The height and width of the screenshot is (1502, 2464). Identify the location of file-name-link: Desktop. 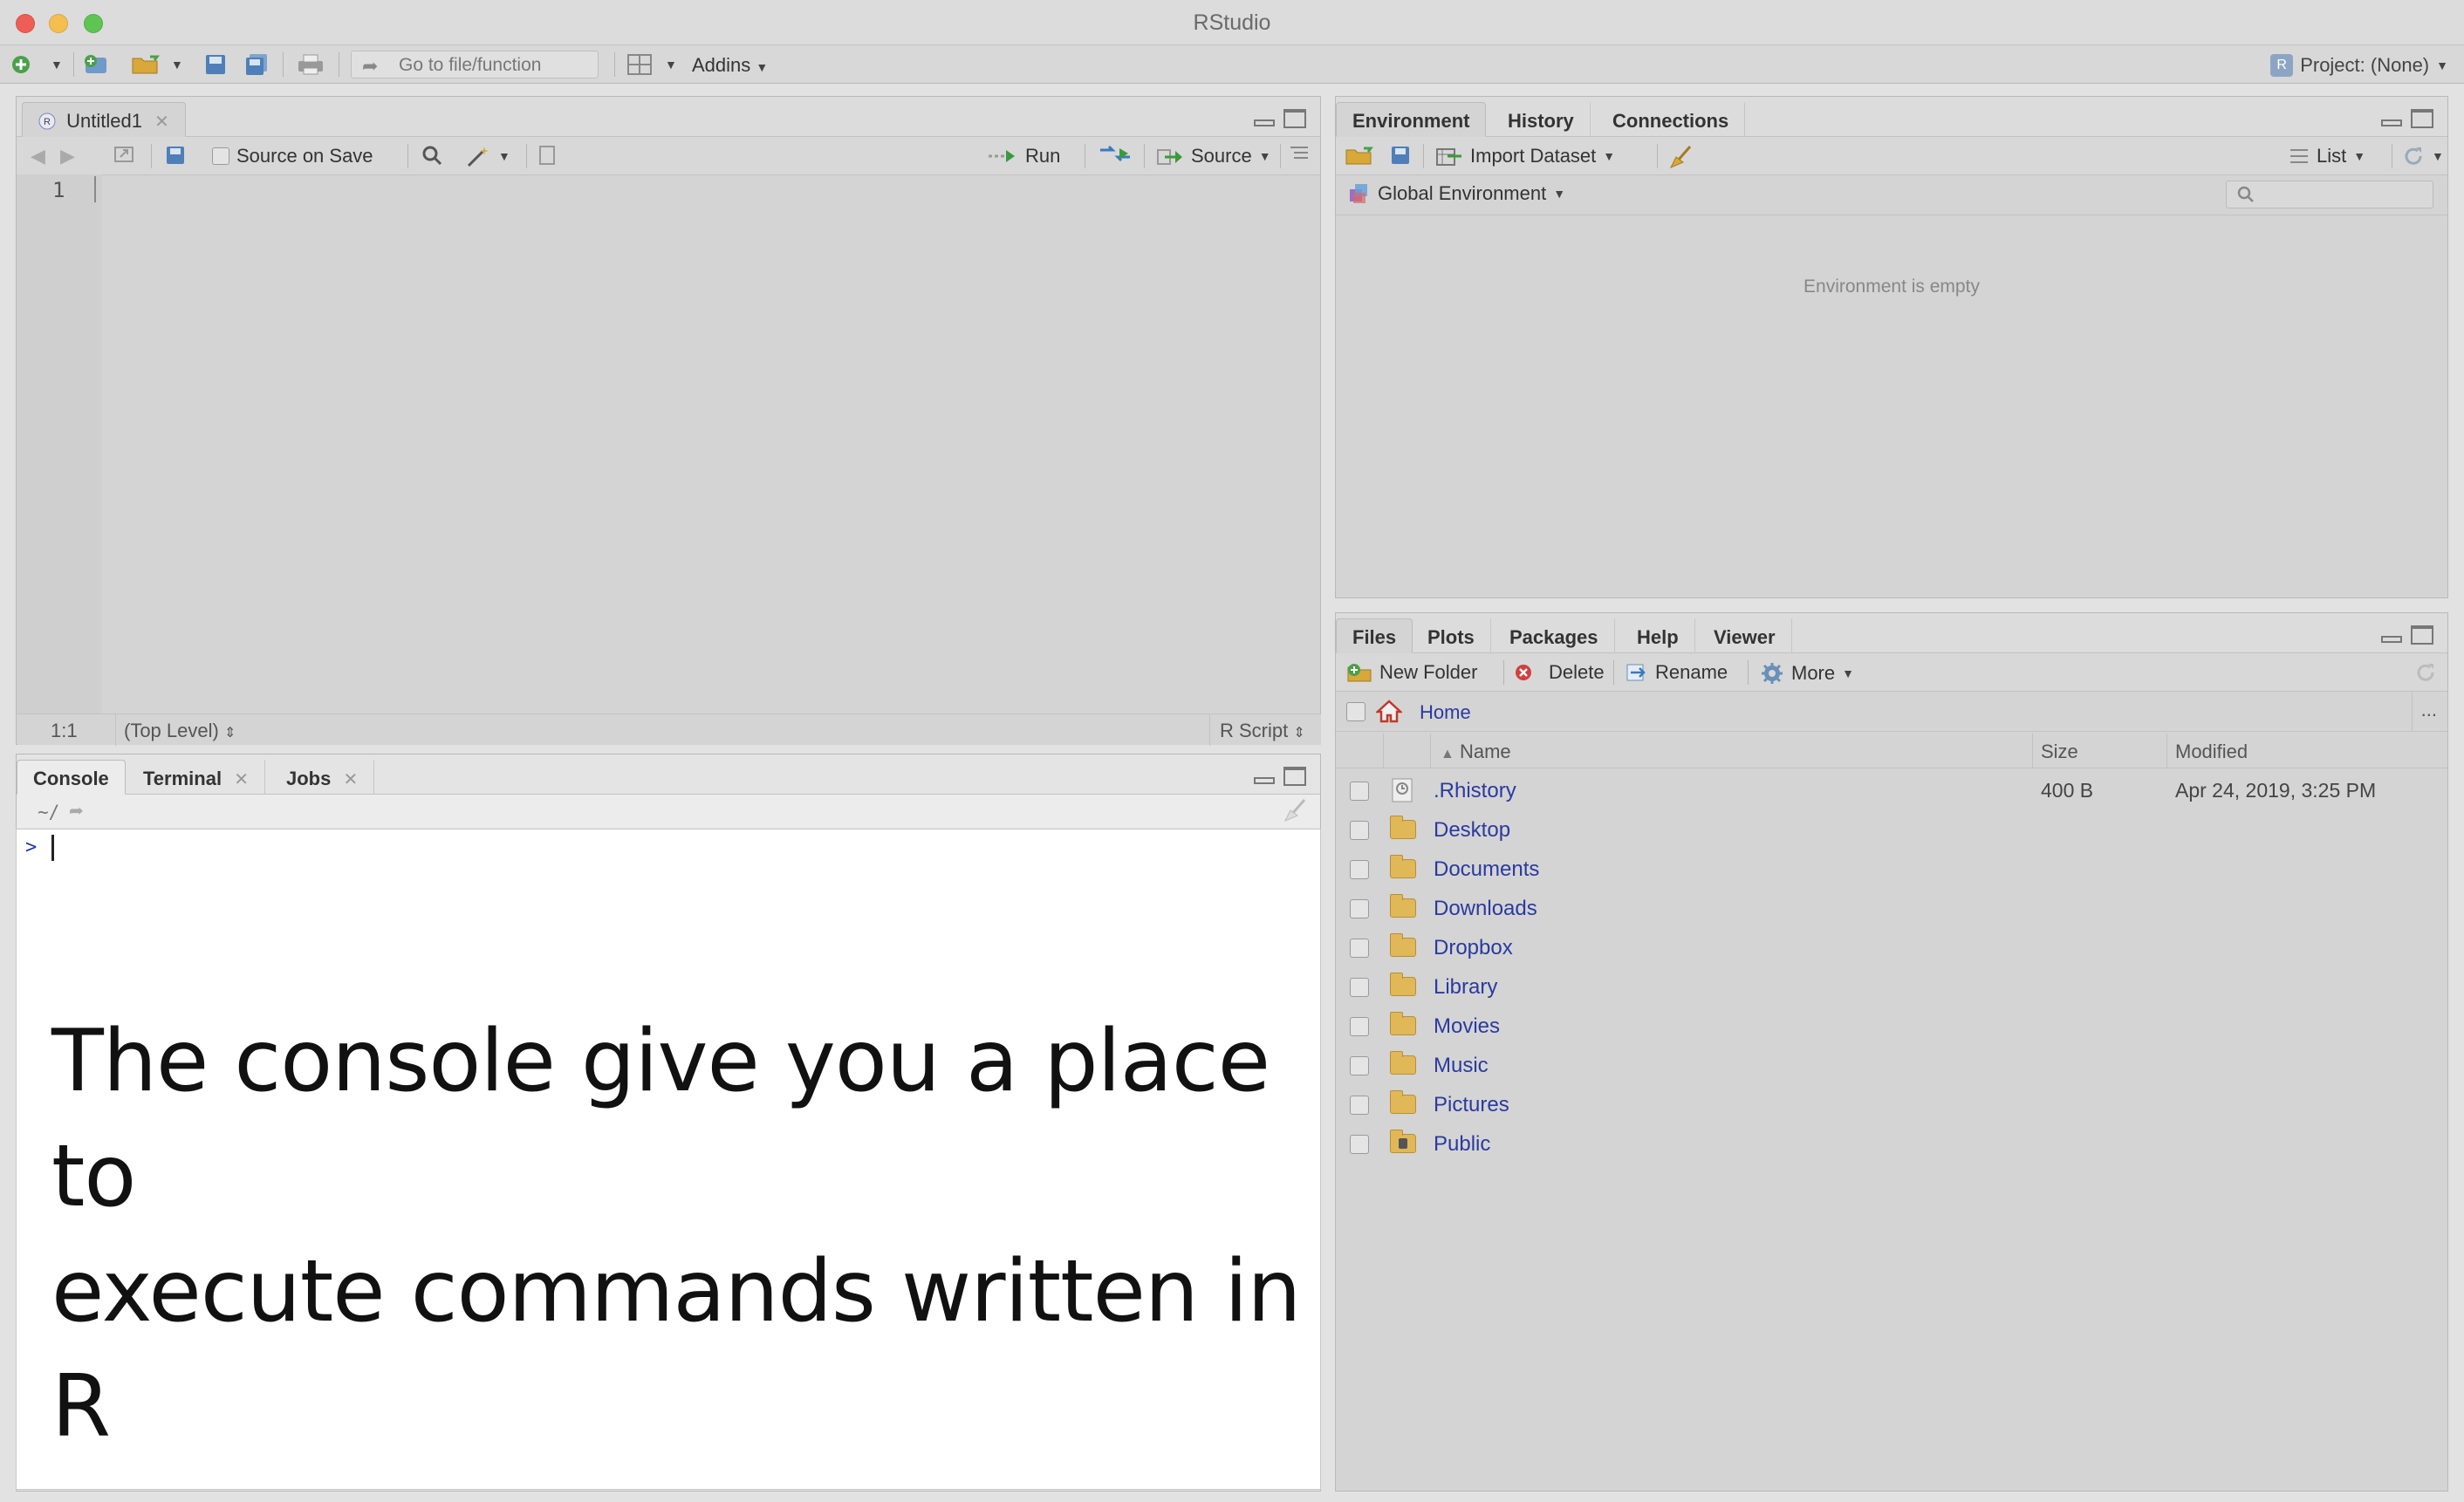
(1472, 830).